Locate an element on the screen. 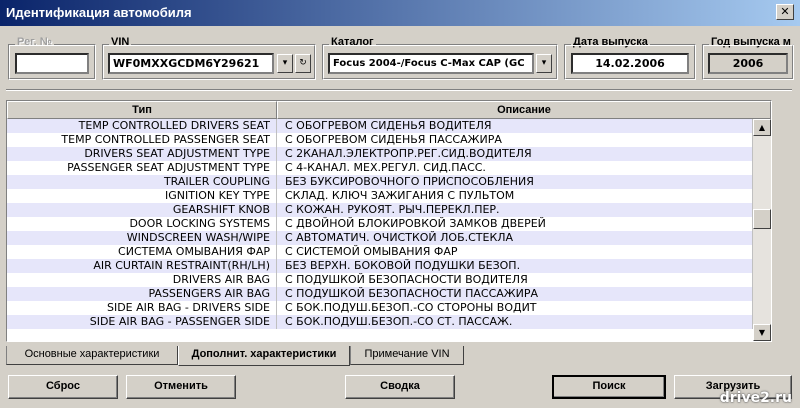  cell-type: IGNITION KEY TYPE is located at coordinates (142, 196).